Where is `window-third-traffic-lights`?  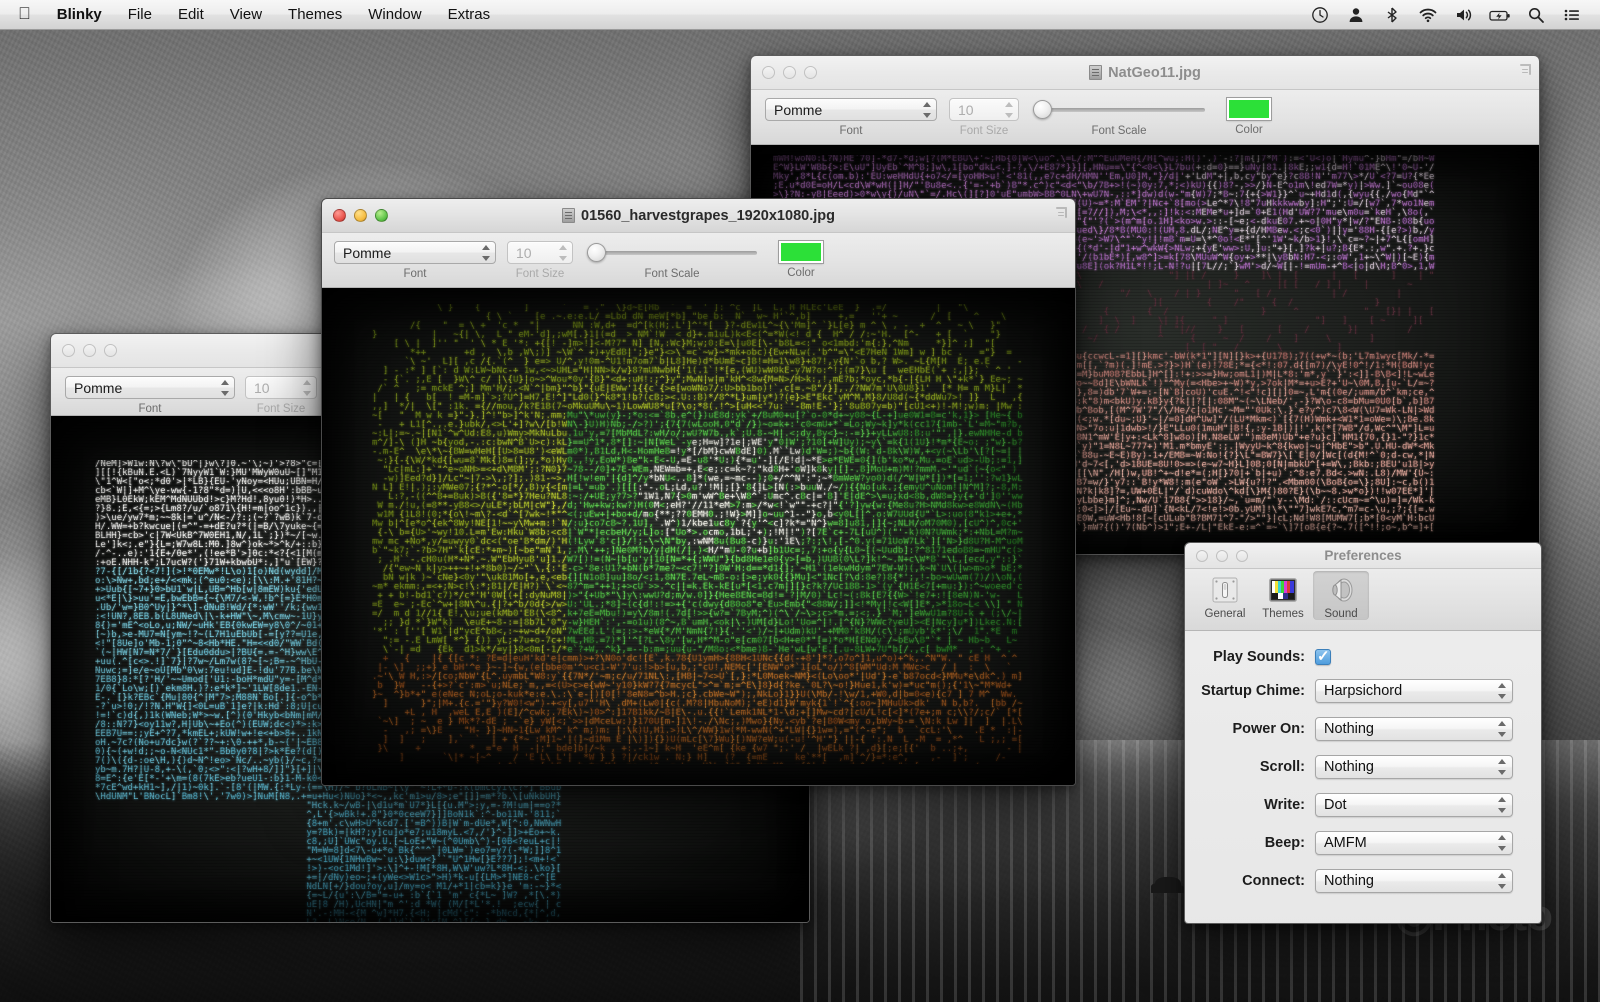
window-third-traffic-lights is located at coordinates (84, 350).